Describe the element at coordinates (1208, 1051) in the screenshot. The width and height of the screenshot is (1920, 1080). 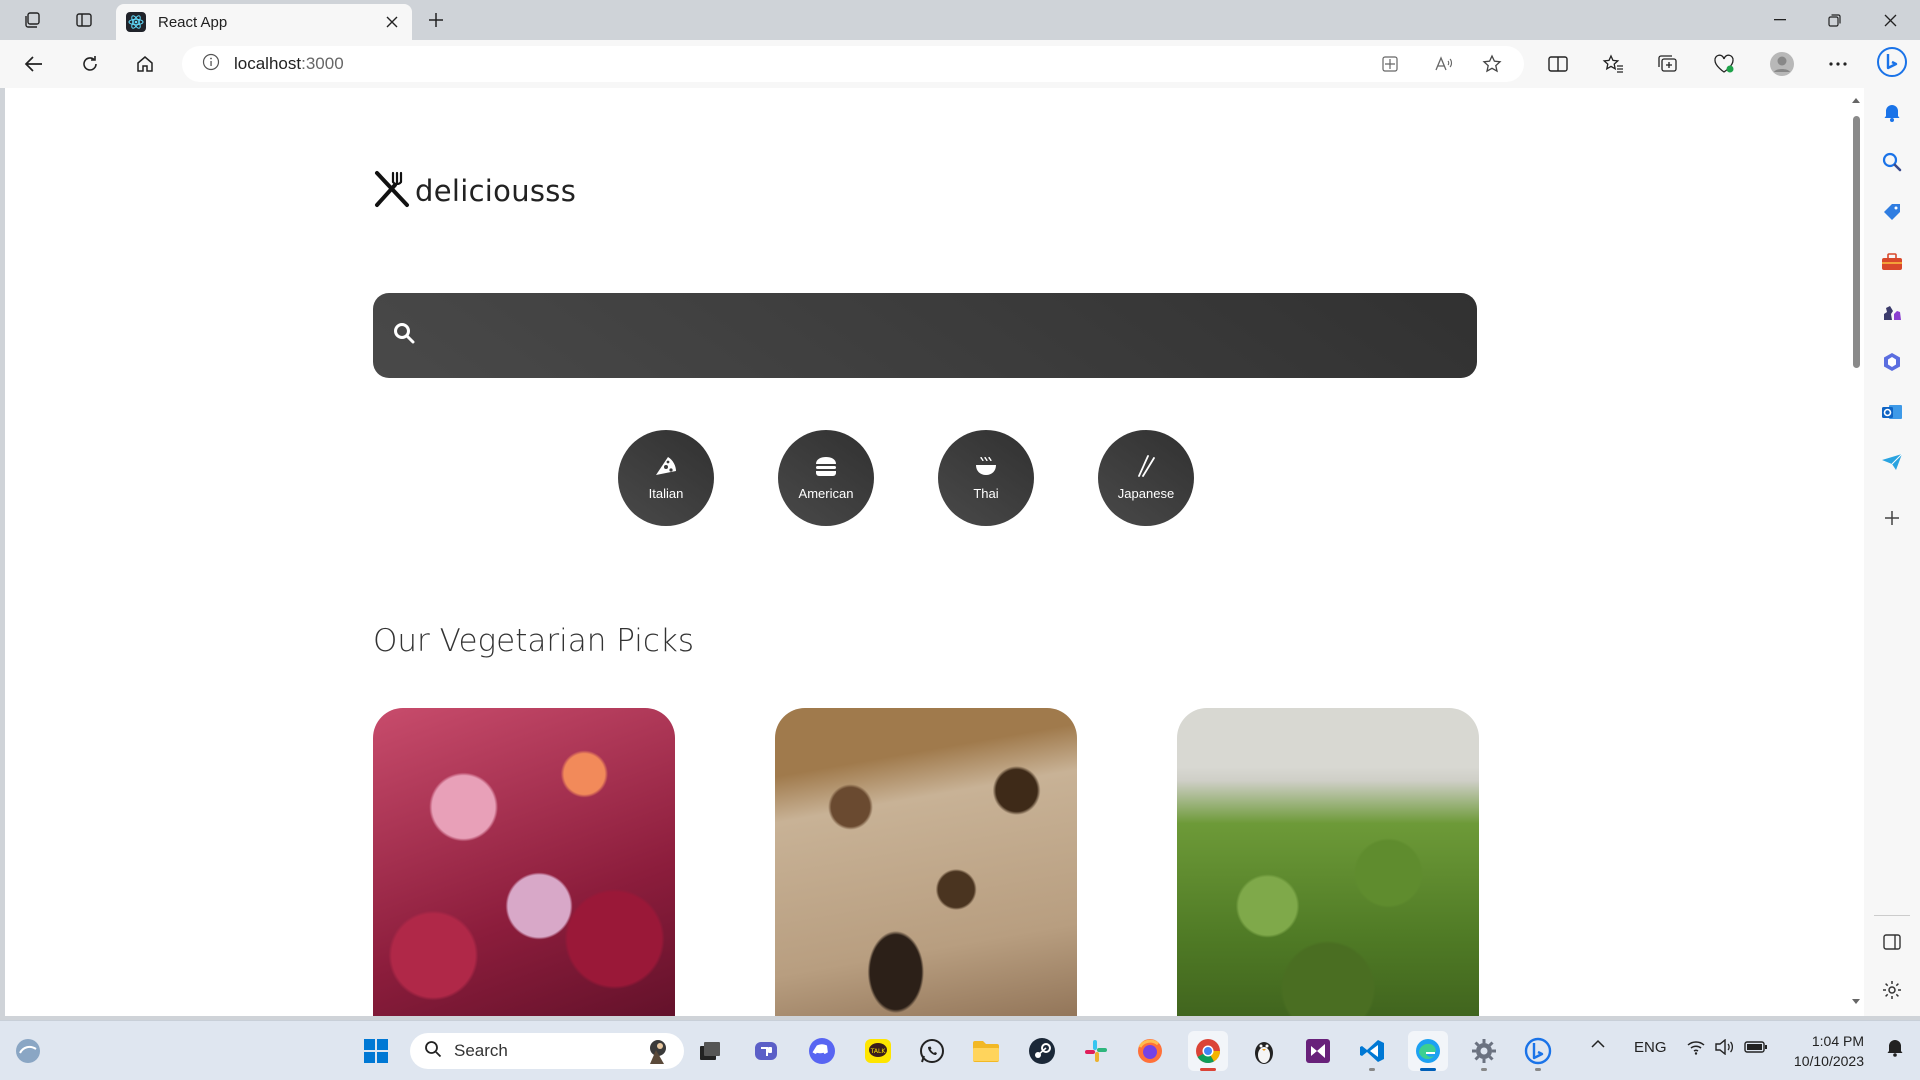
I see `chrome-icon` at that location.